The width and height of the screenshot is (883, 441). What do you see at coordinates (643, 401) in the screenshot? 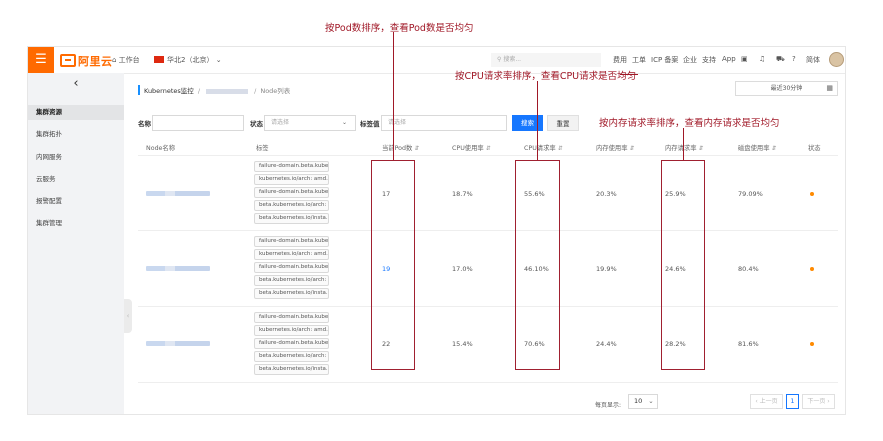
I see `page-size-select: 10 ⌄` at bounding box center [643, 401].